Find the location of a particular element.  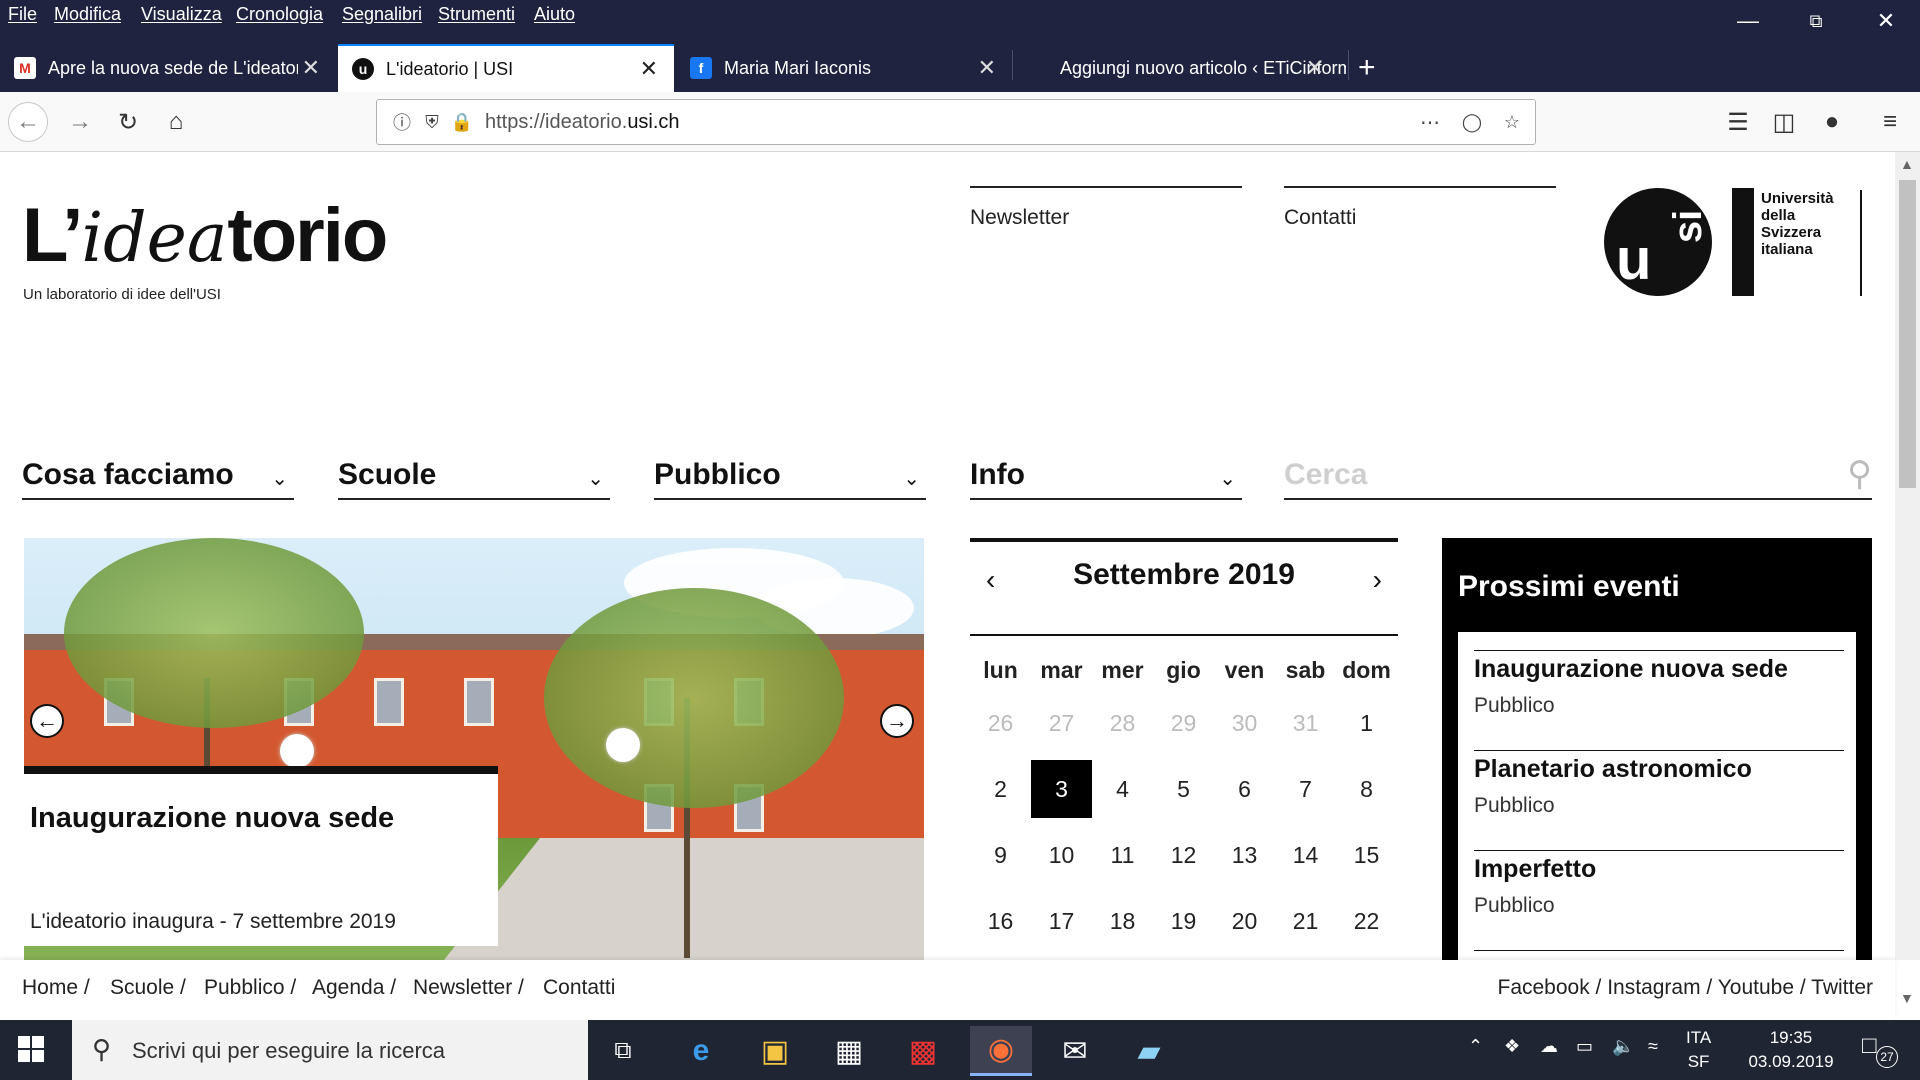

library-icon: ☰ is located at coordinates (1738, 122).